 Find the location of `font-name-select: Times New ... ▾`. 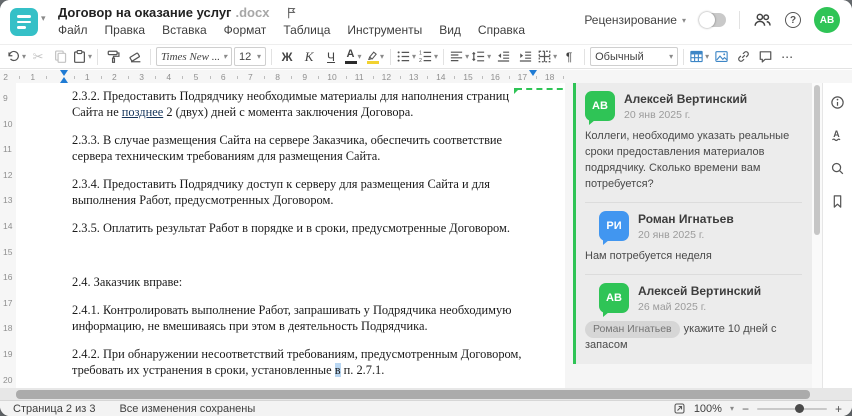

font-name-select: Times New ... ▾ is located at coordinates (194, 56).